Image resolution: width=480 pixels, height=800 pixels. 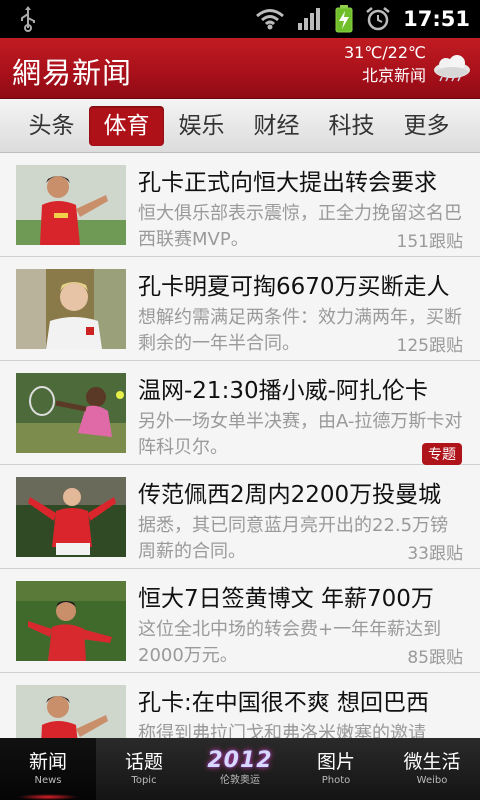 What do you see at coordinates (72, 73) in the screenshot?
I see `app-logo: 網易新闻` at bounding box center [72, 73].